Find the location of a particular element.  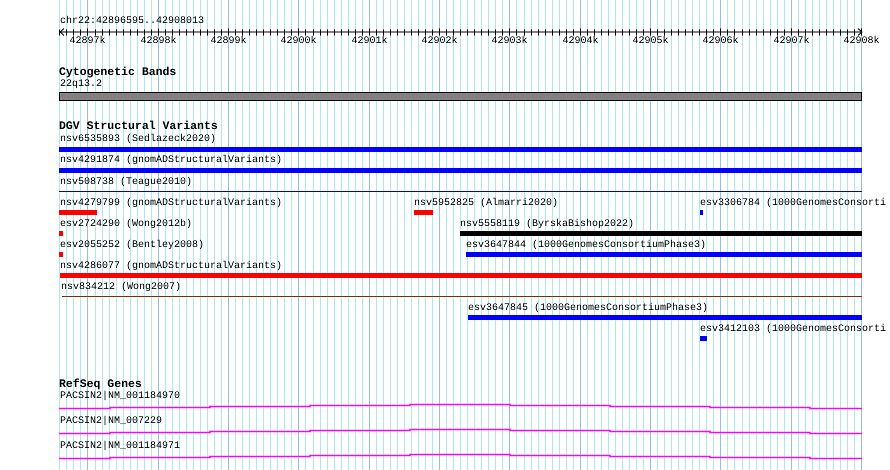

variant-label: nsv508738 (Teague2010) is located at coordinates (126, 182).